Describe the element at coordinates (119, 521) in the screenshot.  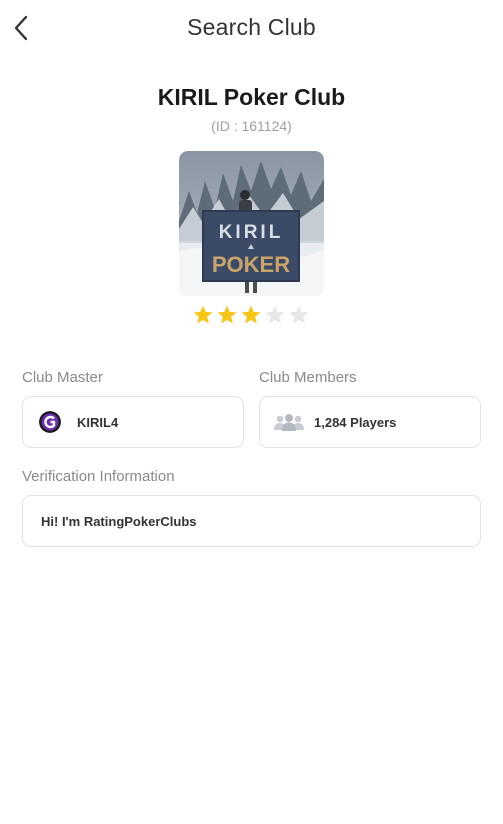
I see `verification-message: Hi! I'm RatingPokerClubs` at that location.